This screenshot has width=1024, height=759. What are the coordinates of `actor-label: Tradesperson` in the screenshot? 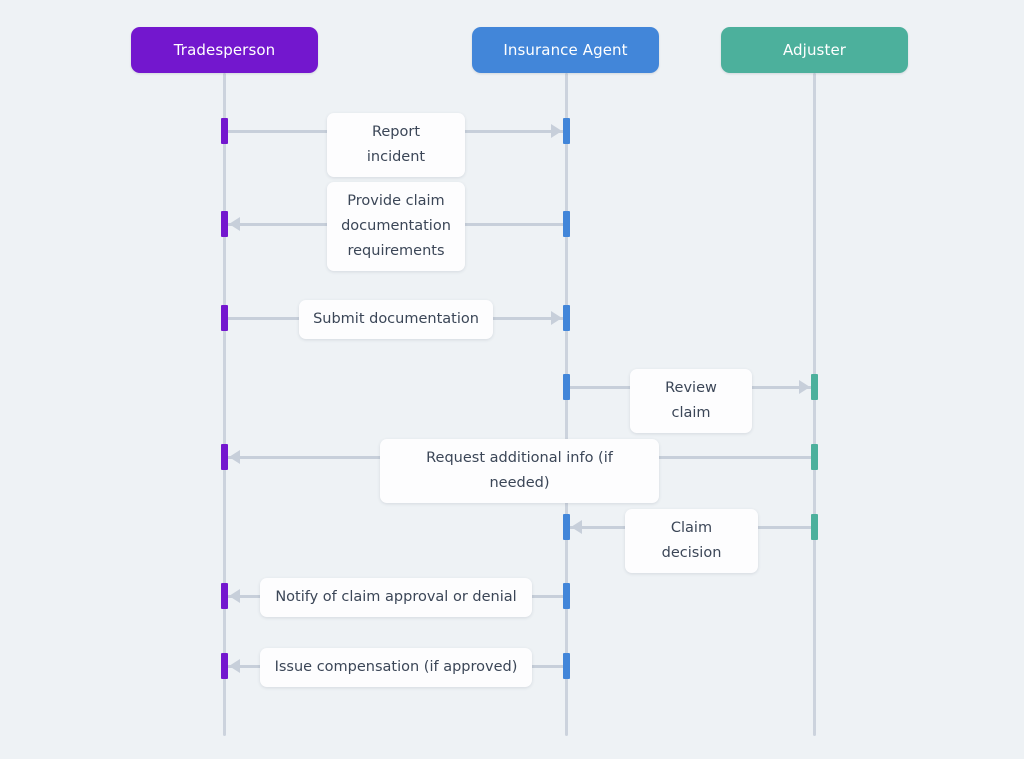 It's located at (224, 50).